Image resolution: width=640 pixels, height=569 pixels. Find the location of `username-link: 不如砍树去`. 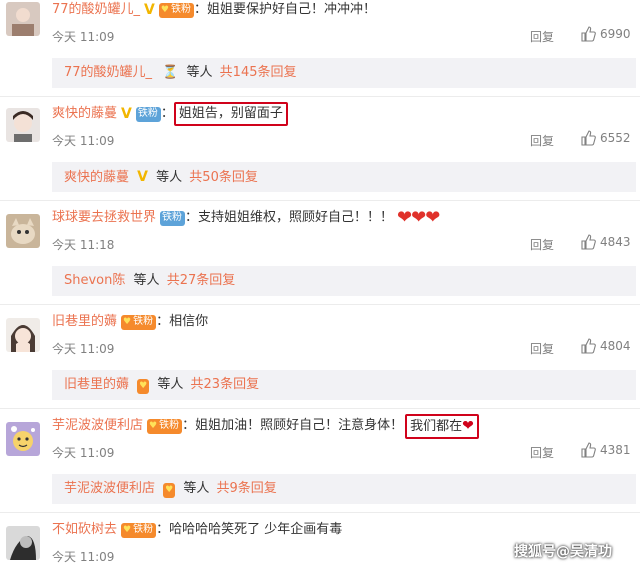

username-link: 不如砍树去 is located at coordinates (84, 530).